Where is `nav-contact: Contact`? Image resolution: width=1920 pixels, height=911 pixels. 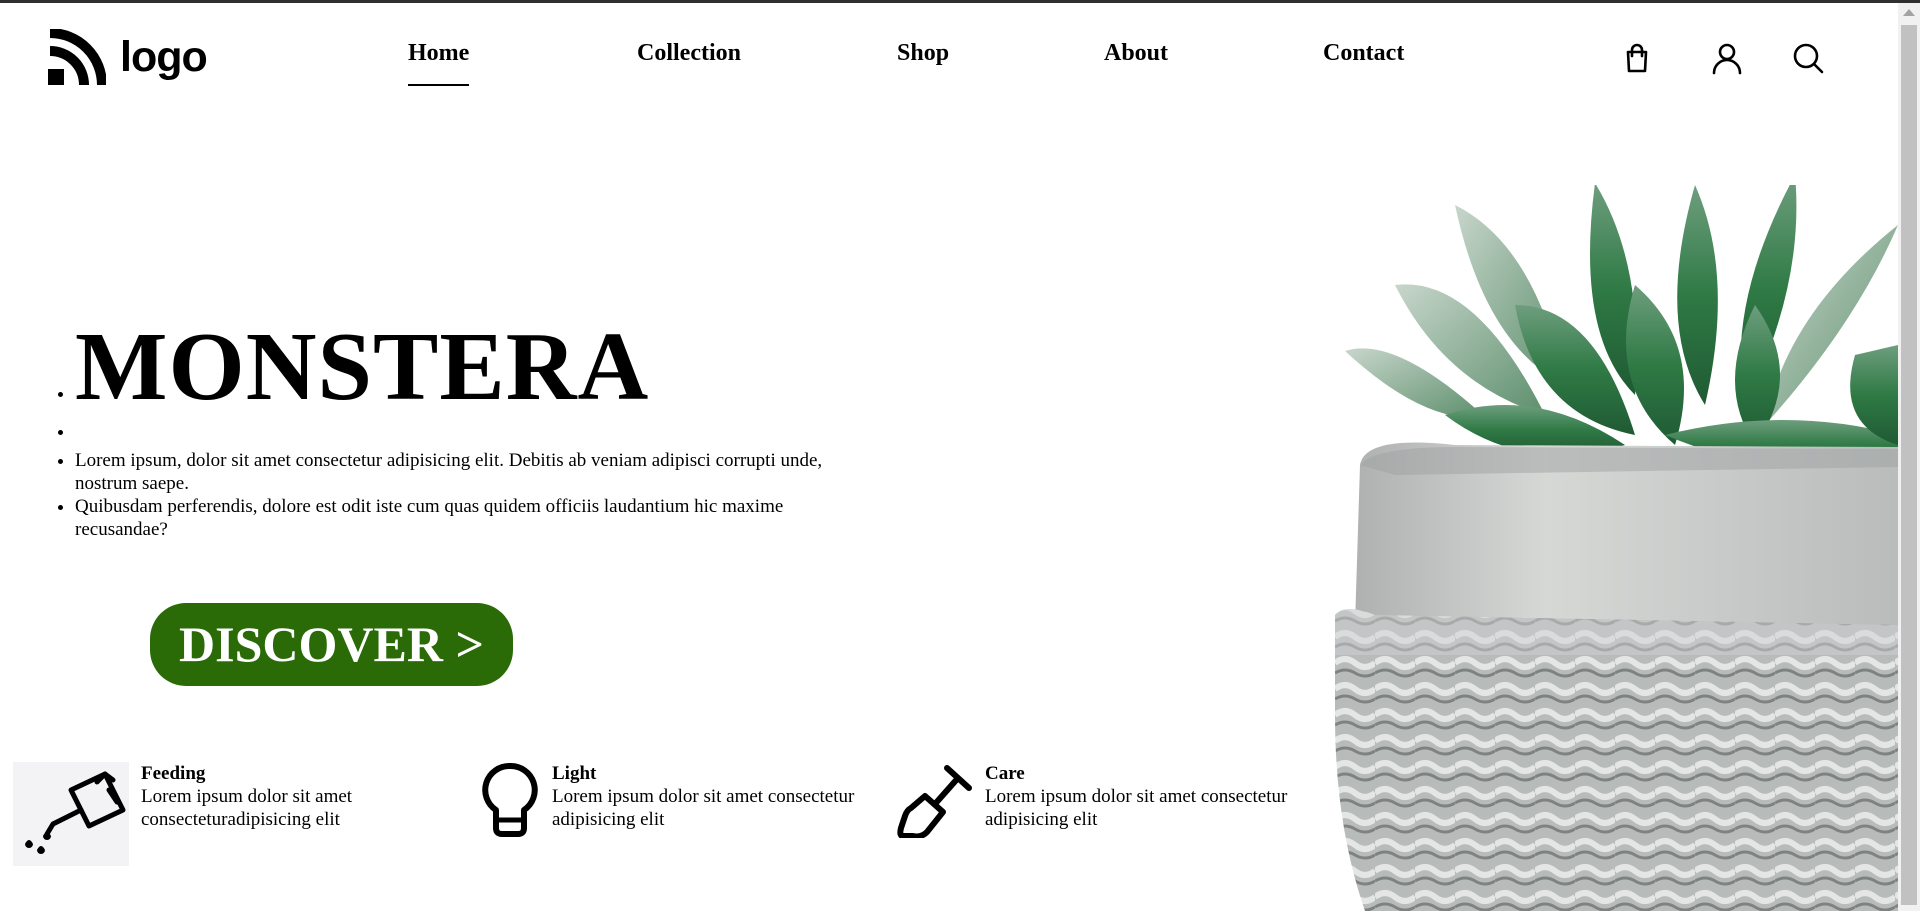
nav-contact: Contact is located at coordinates (1363, 53).